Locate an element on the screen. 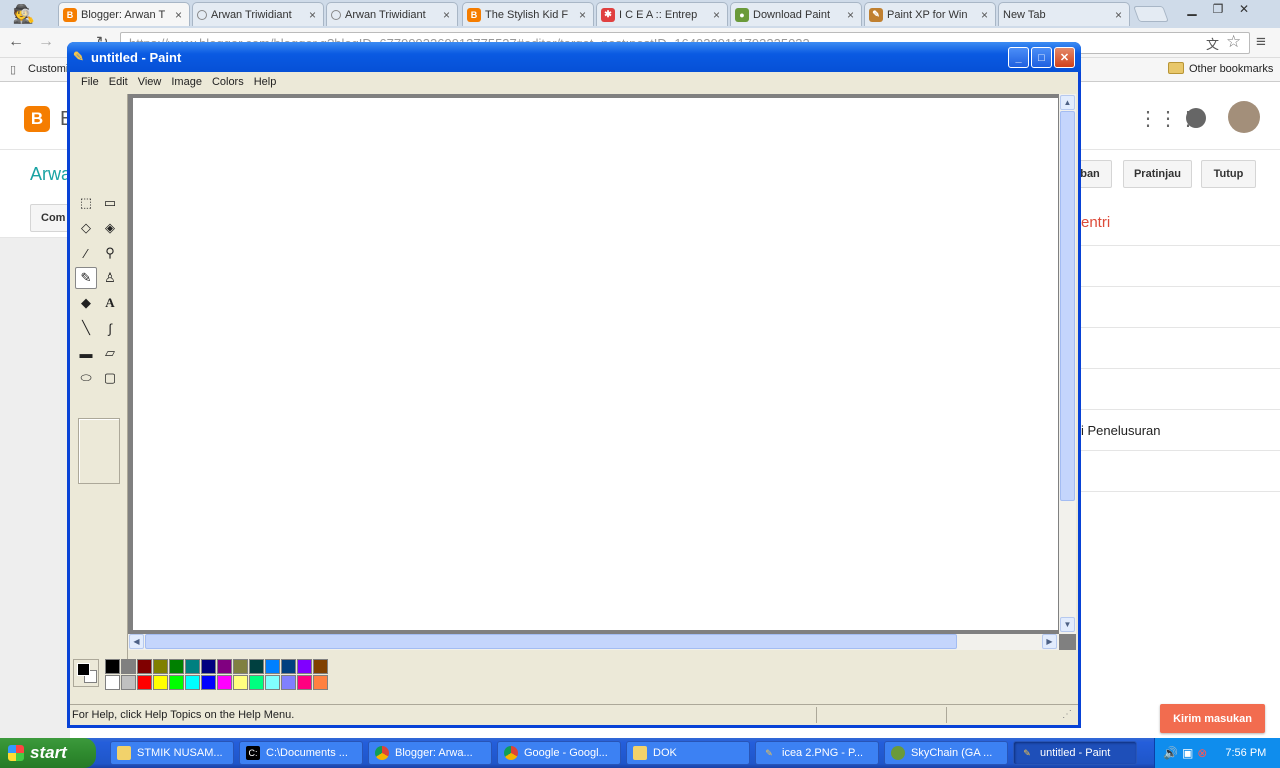  rounded-rectangle-icon: ▢ is located at coordinates (110, 378).